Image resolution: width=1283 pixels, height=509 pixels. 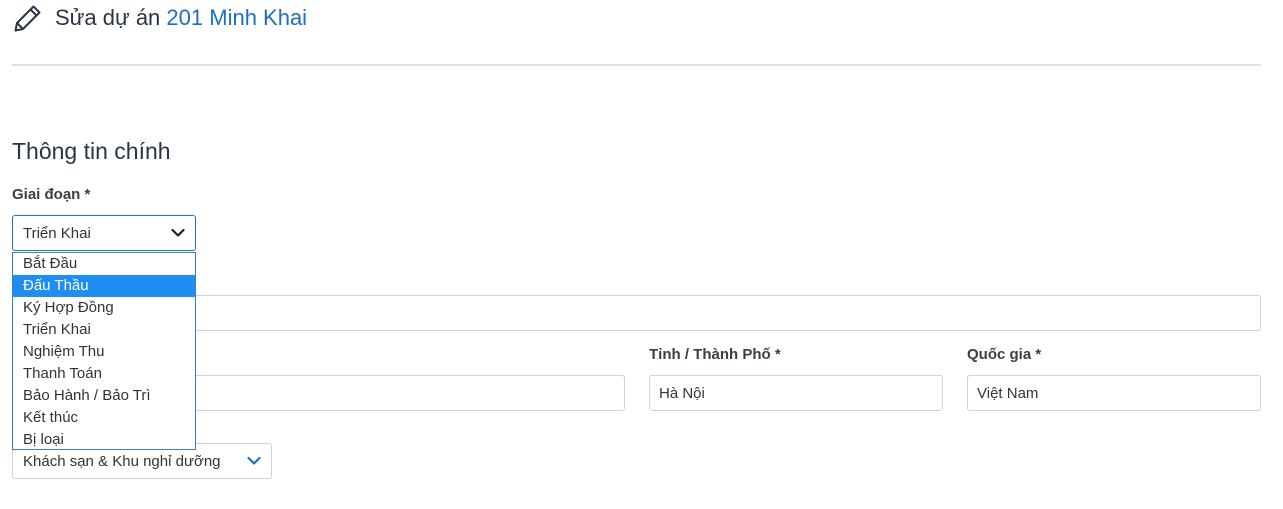 What do you see at coordinates (636, 313) in the screenshot?
I see `address-input` at bounding box center [636, 313].